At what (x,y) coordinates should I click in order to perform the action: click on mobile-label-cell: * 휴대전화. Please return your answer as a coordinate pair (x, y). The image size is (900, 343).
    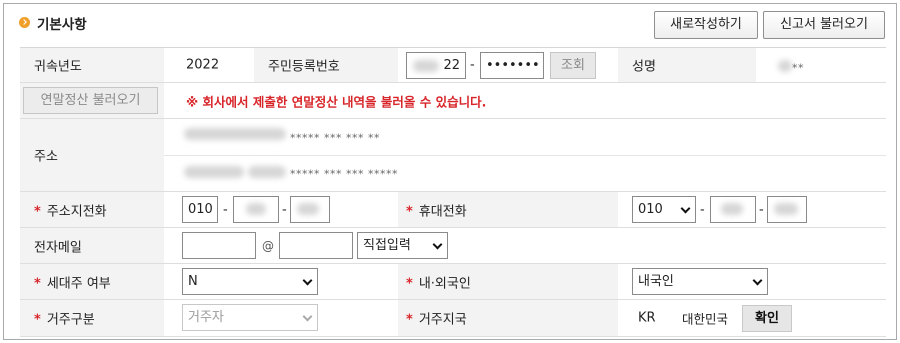
    Looking at the image, I should click on (508, 209).